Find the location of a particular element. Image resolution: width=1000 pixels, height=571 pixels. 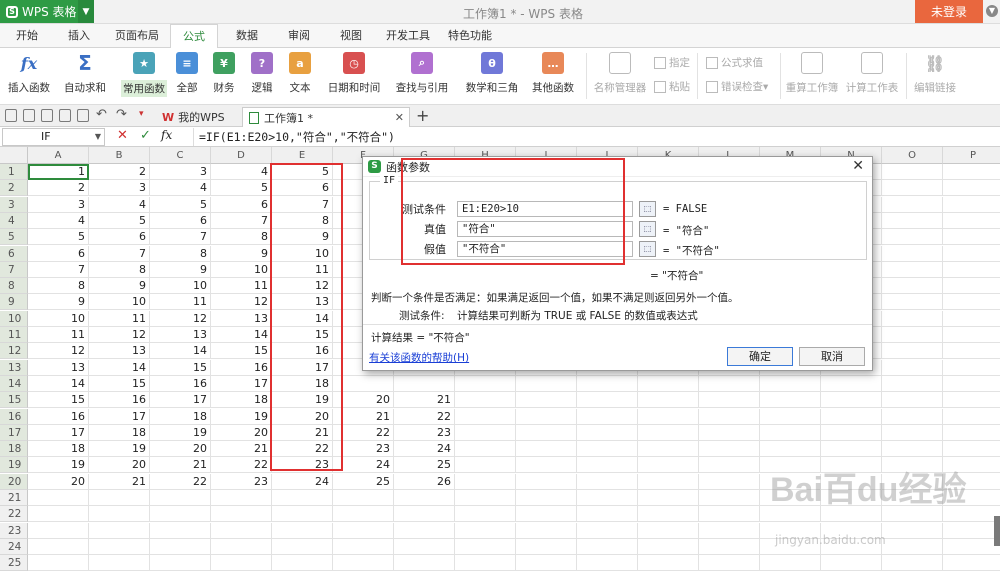

cell: 8 is located at coordinates (180, 253).